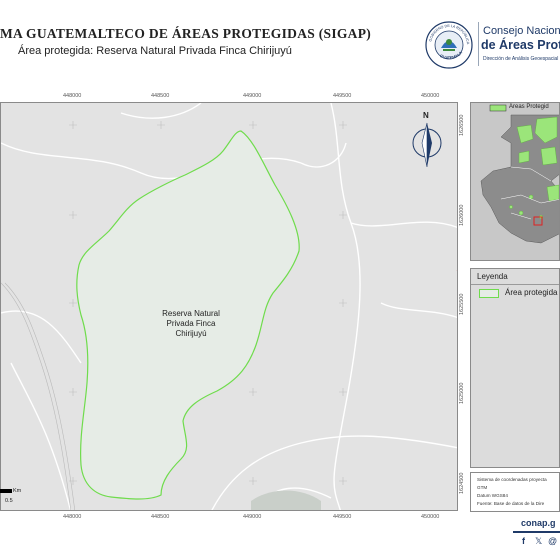 Image resolution: width=560 pixels, height=560 pixels. I want to click on area-label: Reserva Natural Privada Finca Chirijuyú, so click(191, 324).